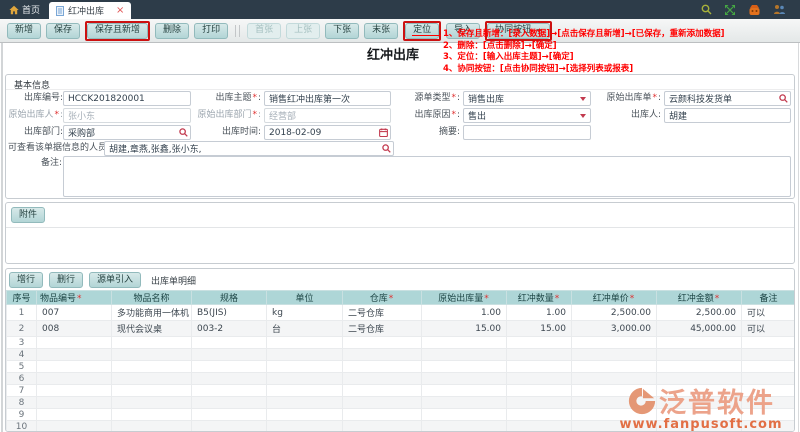 Image resolution: width=800 pixels, height=432 pixels. What do you see at coordinates (66, 280) in the screenshot?
I see `delete-row-button: 删行` at bounding box center [66, 280].